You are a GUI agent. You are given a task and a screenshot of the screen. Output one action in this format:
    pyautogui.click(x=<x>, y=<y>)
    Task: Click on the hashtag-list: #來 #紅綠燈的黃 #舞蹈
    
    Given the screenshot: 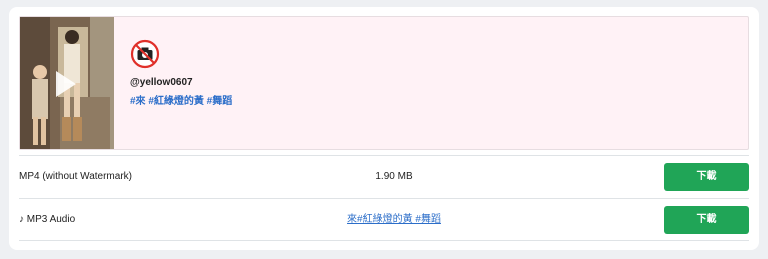 What is the action you would take?
    pyautogui.click(x=181, y=99)
    